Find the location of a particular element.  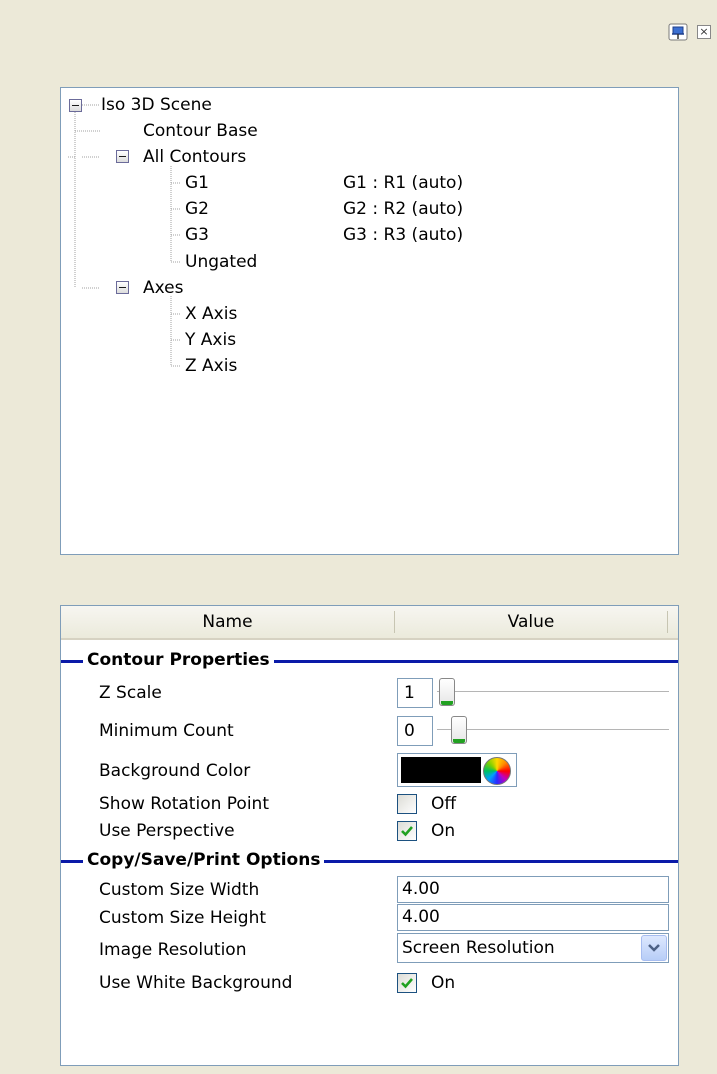

header-divider is located at coordinates (667, 622).